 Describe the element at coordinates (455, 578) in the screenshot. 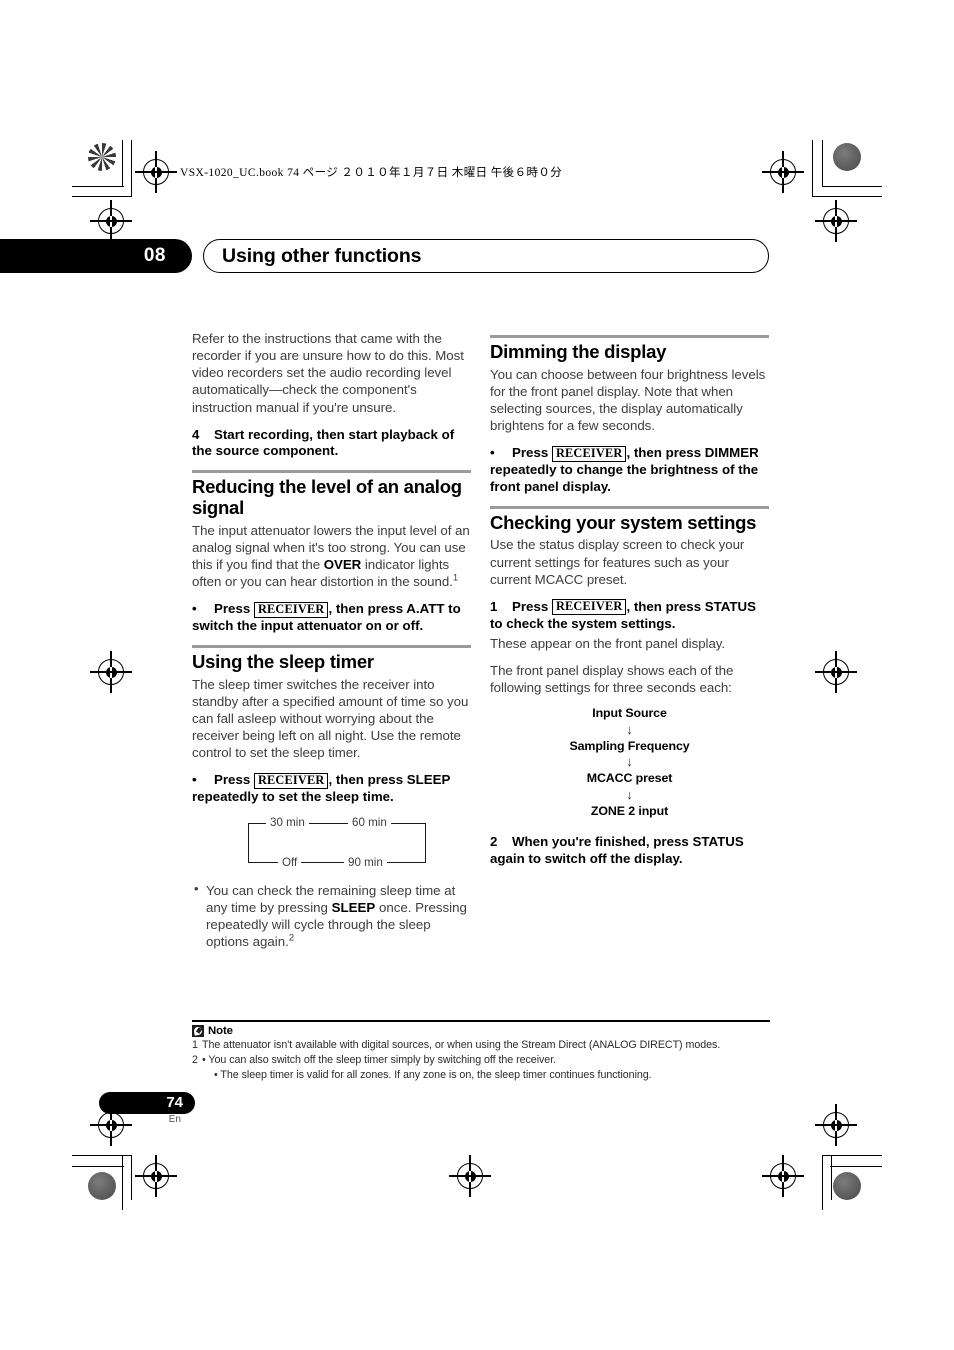

I see `footnote-marker-1: 1` at that location.